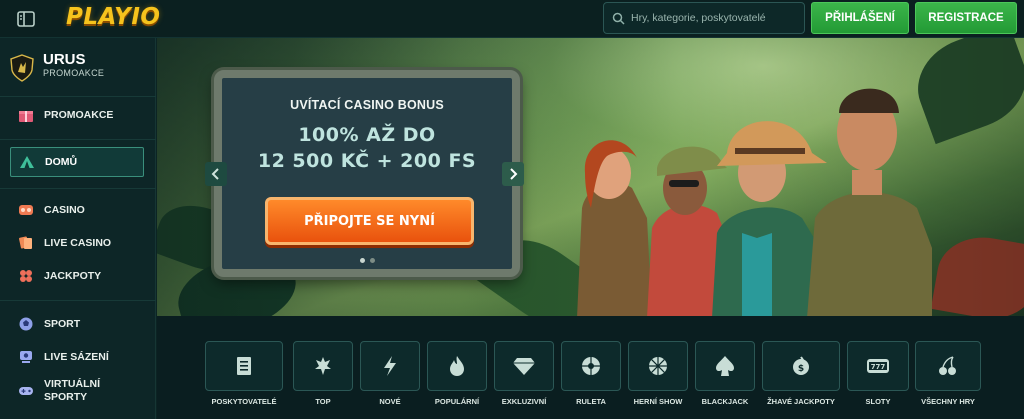 This screenshot has width=1024, height=419. What do you see at coordinates (369, 221) in the screenshot?
I see `join-now-button: PŘIPOJTE SE NYNÍ` at bounding box center [369, 221].